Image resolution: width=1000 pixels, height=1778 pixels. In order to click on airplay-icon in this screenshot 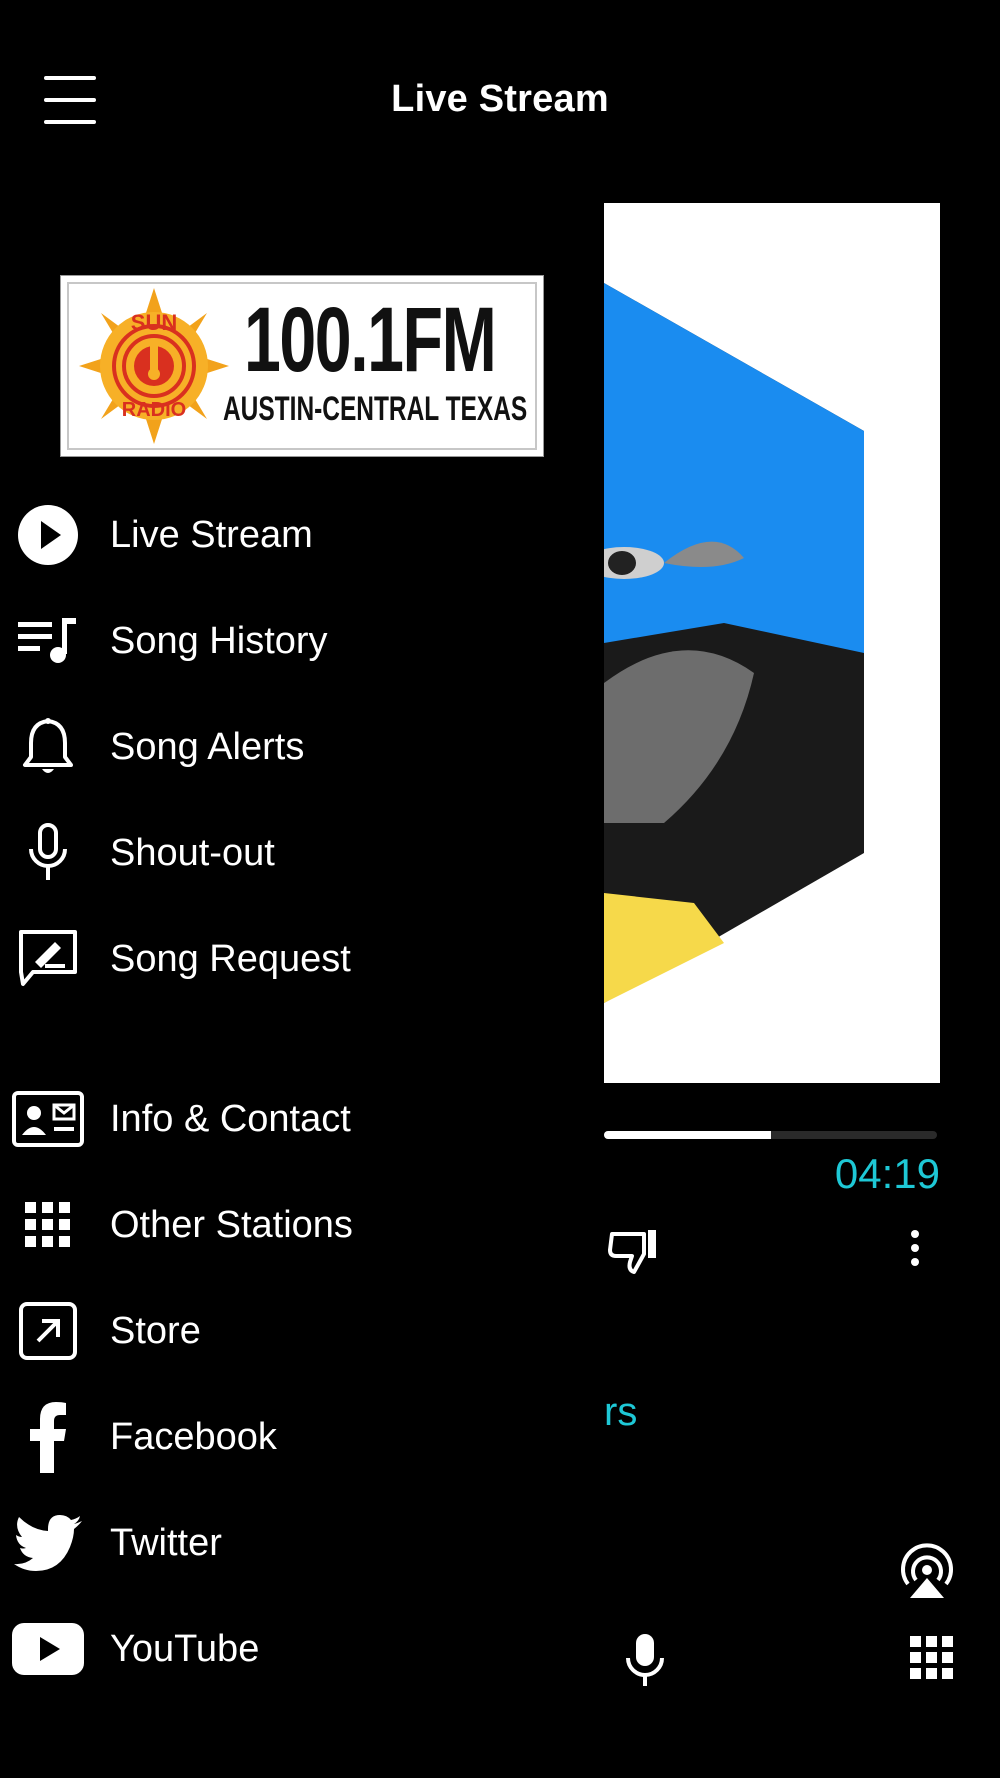, I will do `click(927, 1571)`.